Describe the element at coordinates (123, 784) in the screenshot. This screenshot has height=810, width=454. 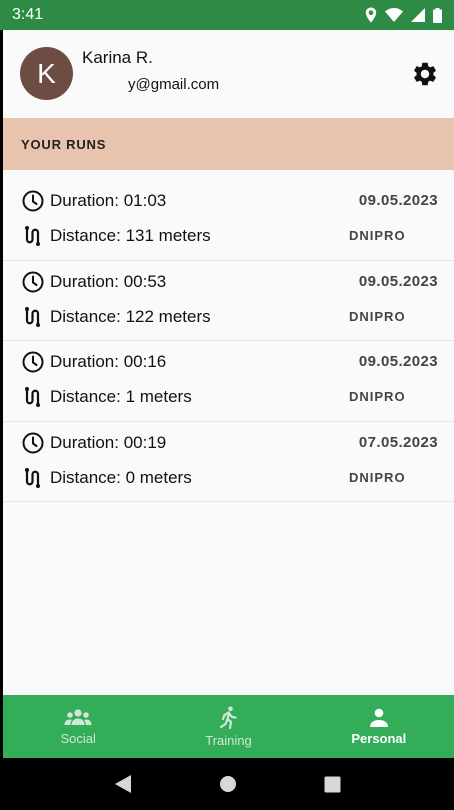
I see `back-icon` at that location.